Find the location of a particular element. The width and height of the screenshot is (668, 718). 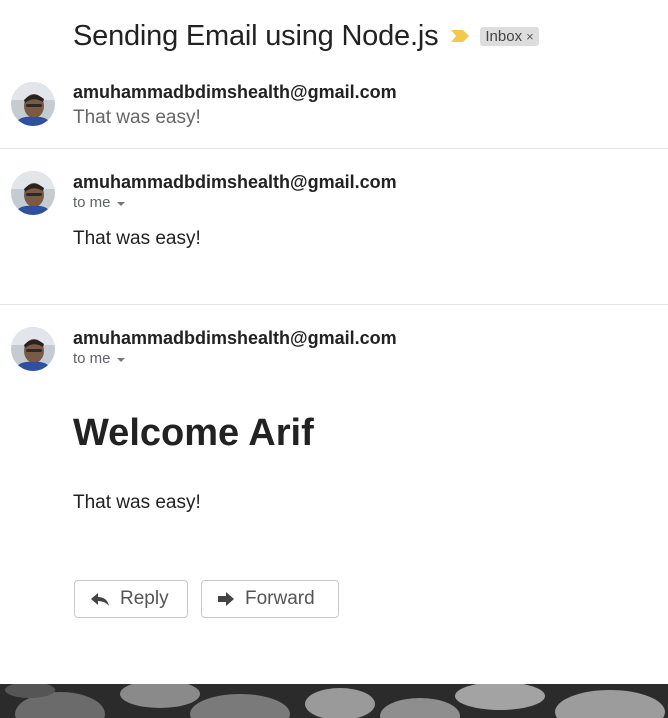

message-snippet: That was easy! is located at coordinates (137, 117).